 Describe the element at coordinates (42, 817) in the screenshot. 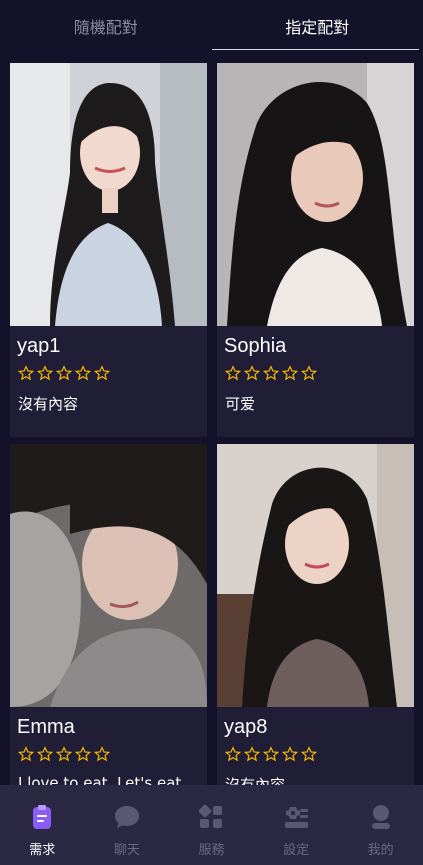

I see `clipboard-icon` at that location.